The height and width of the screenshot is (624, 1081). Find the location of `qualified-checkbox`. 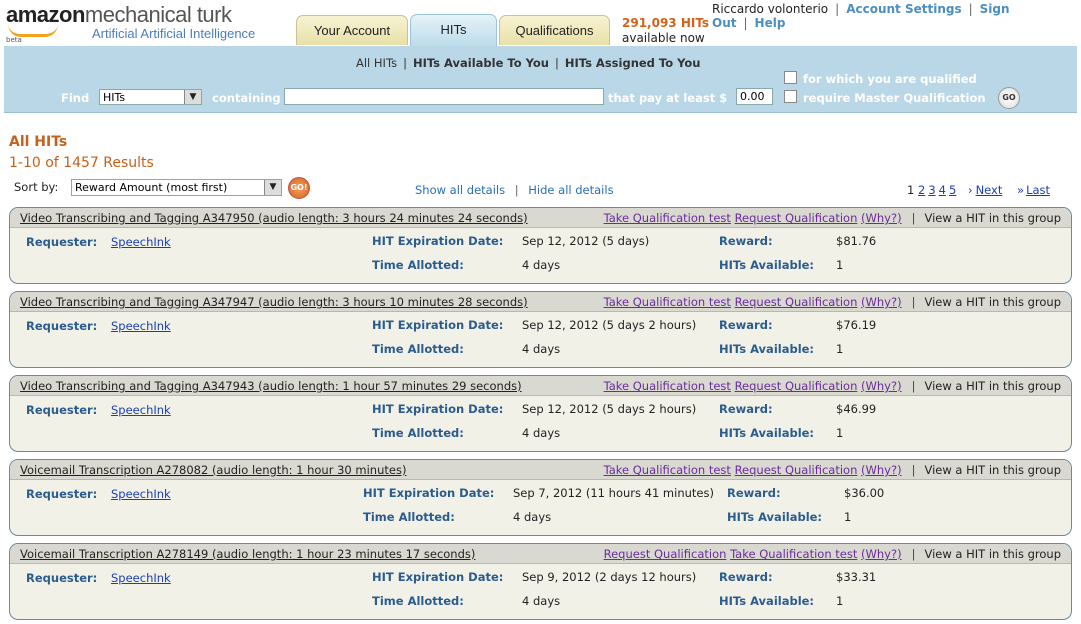

qualified-checkbox is located at coordinates (790, 77).